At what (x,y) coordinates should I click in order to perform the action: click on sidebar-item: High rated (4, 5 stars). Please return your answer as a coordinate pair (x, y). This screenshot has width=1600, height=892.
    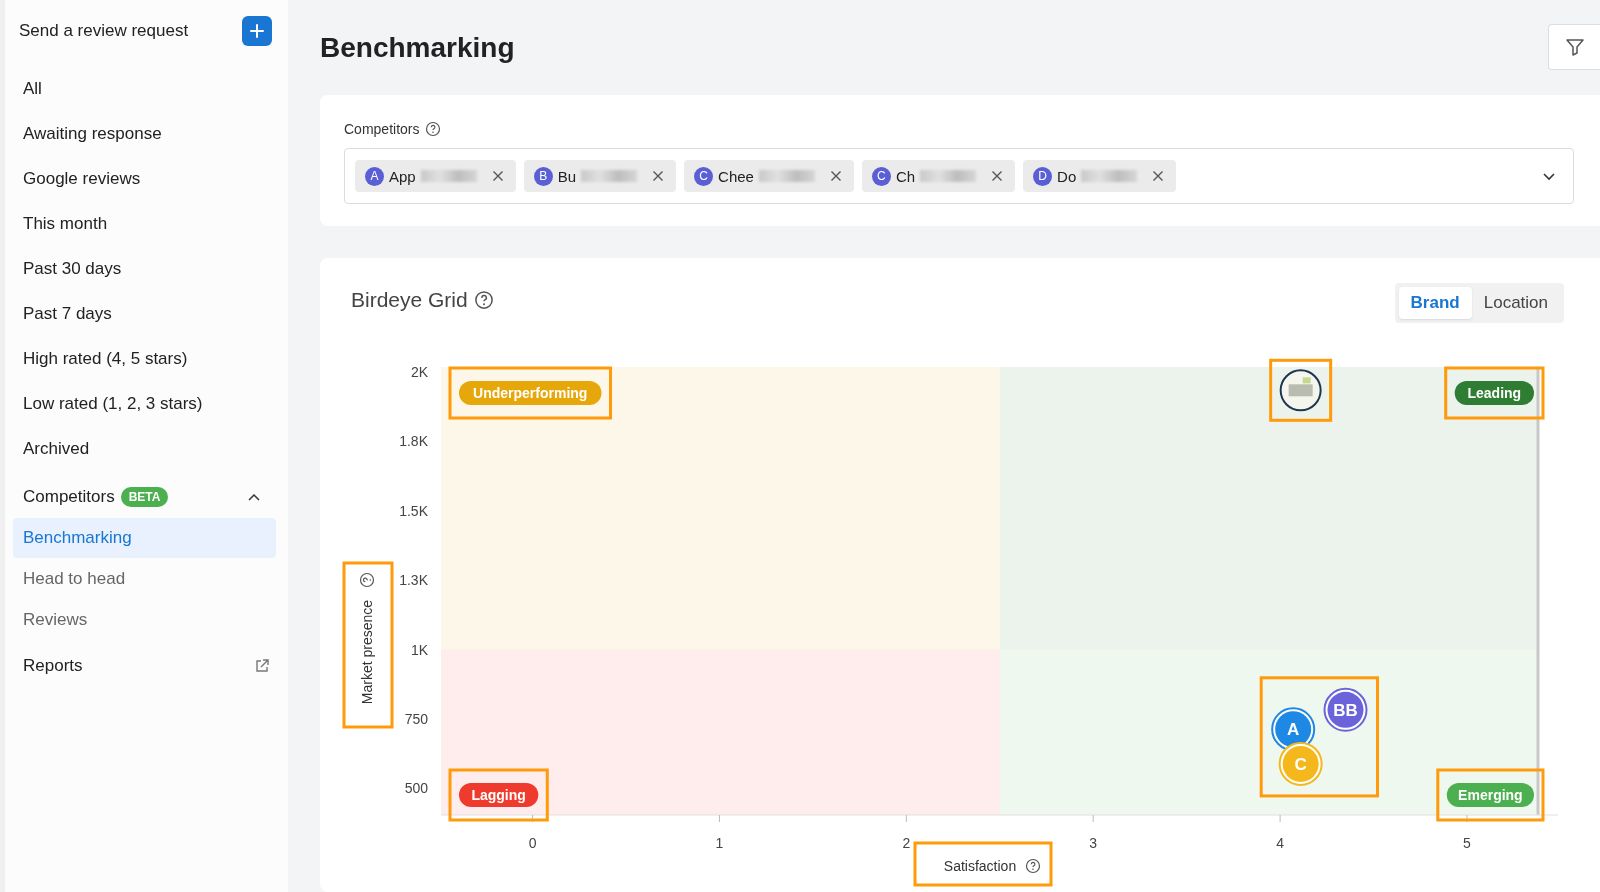
    Looking at the image, I should click on (144, 358).